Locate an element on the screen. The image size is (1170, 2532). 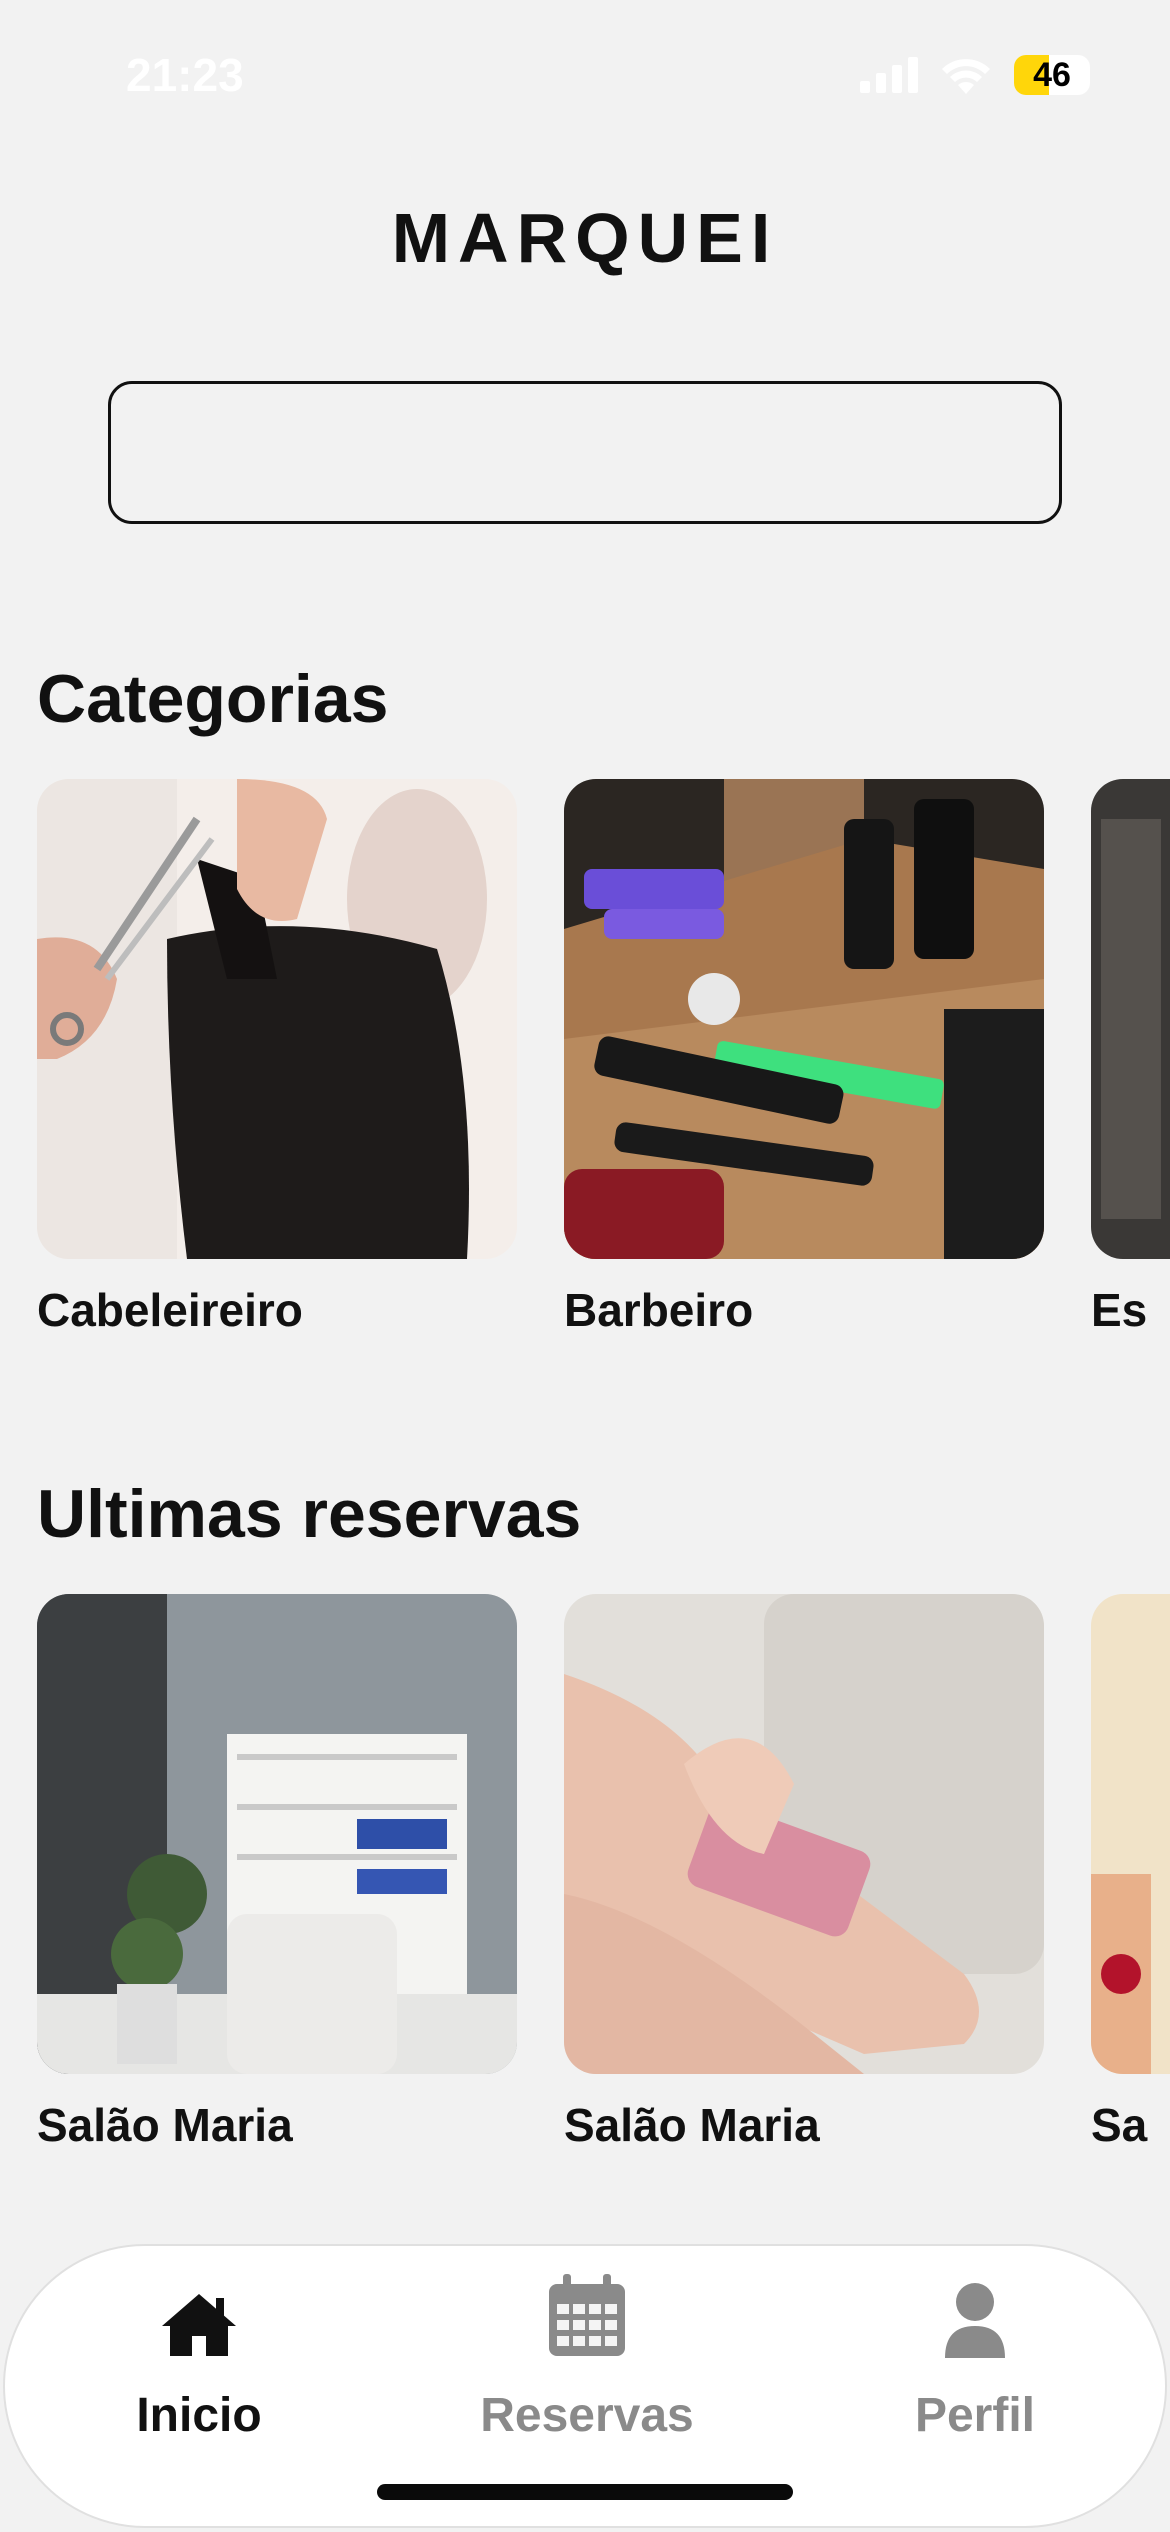
partial-category-photo is located at coordinates (1130, 1019).